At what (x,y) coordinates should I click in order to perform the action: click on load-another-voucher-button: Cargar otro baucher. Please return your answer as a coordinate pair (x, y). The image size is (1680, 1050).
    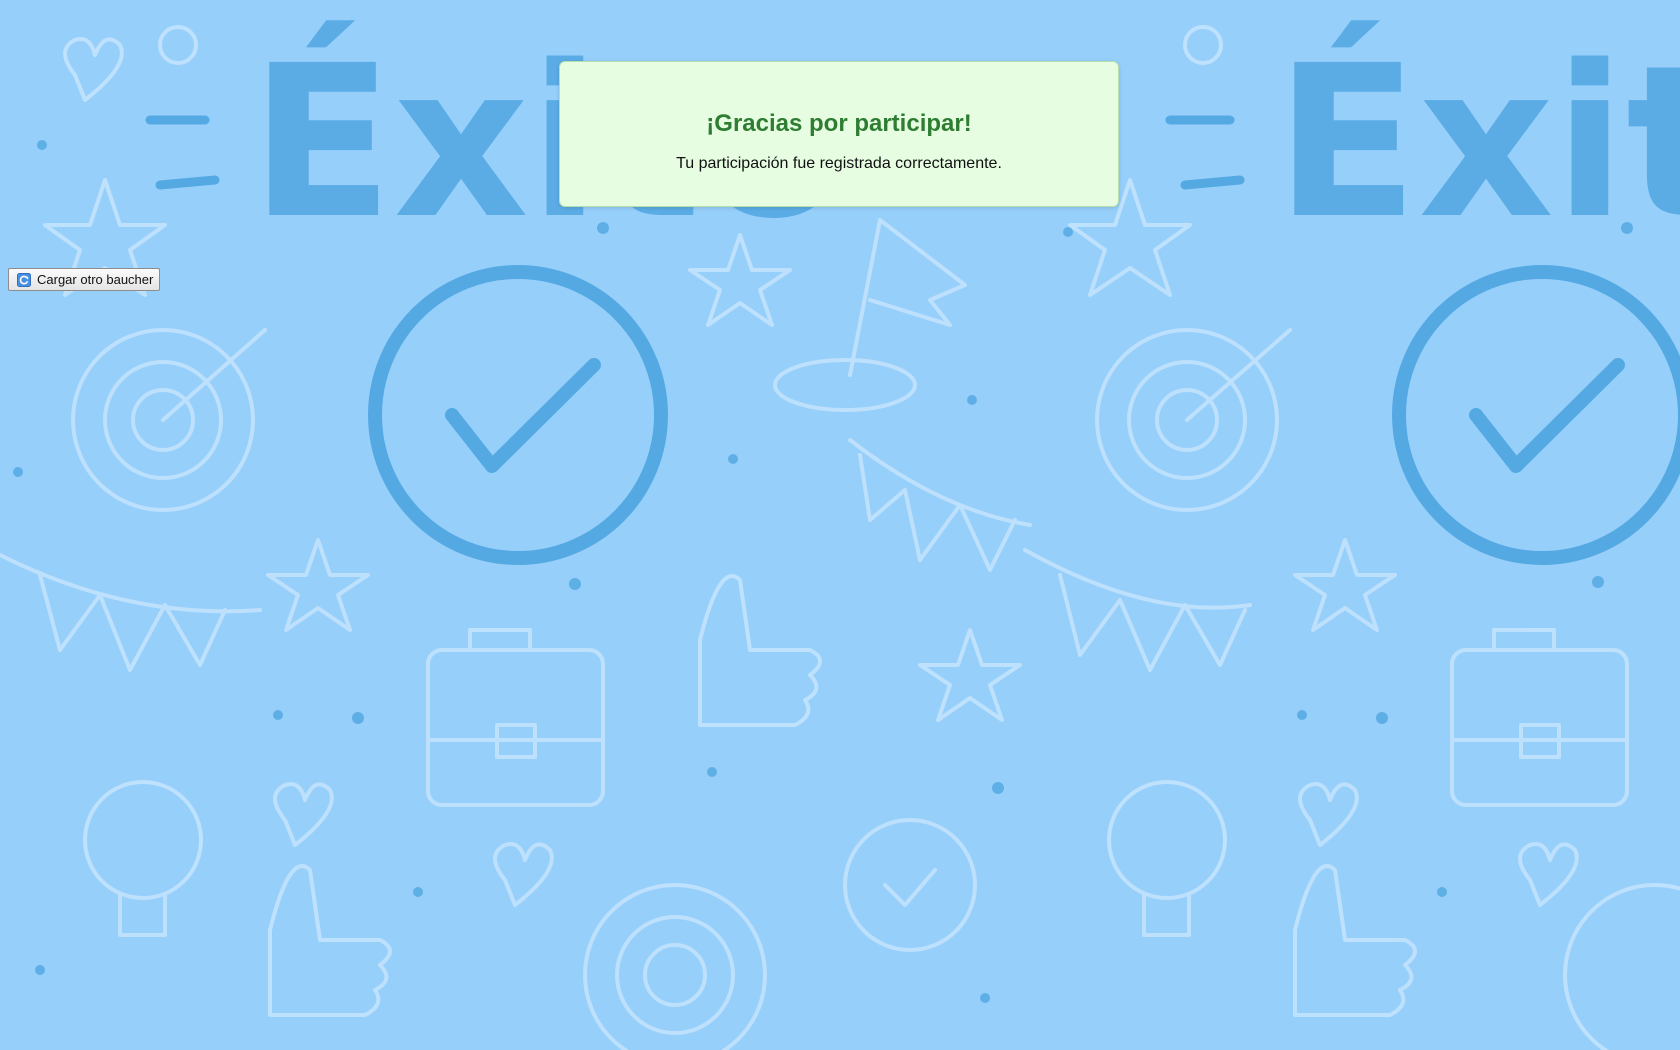
    Looking at the image, I should click on (84, 279).